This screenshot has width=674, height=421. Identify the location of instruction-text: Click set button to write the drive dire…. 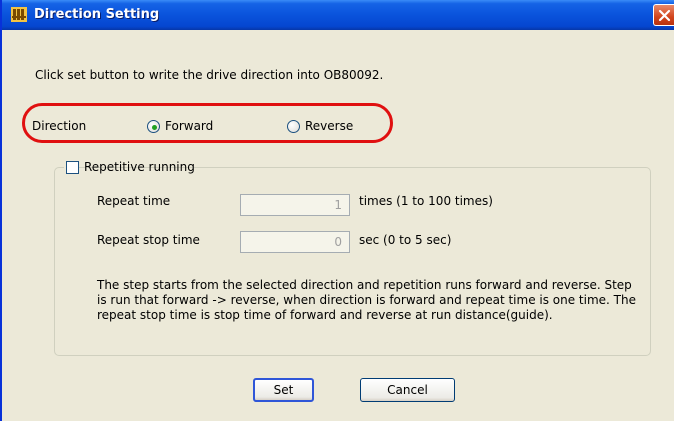
(209, 75).